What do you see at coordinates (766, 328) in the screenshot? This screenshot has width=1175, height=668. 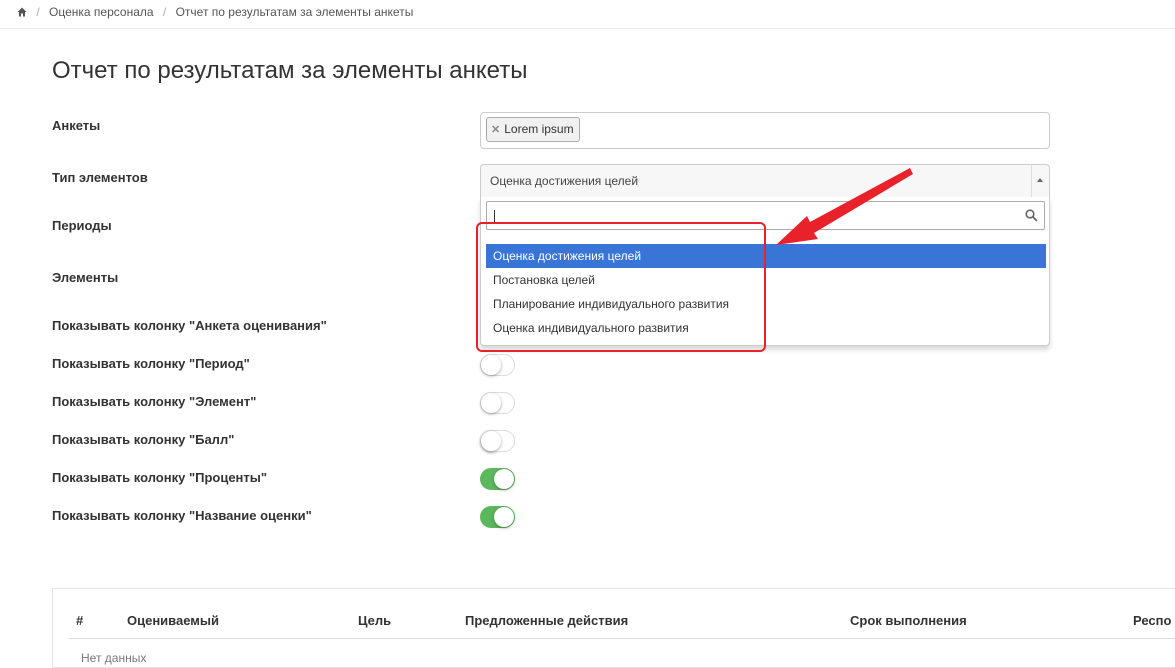 I see `dropdown-option-development-assessment: Оценка индивидуального развития` at bounding box center [766, 328].